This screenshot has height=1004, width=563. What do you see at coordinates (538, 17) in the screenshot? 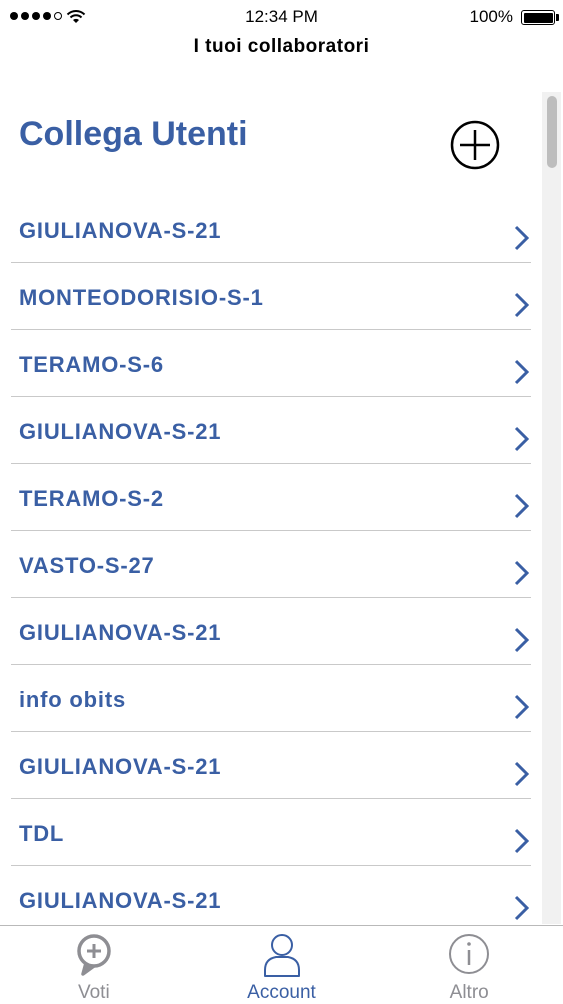
I see `battery-icon` at bounding box center [538, 17].